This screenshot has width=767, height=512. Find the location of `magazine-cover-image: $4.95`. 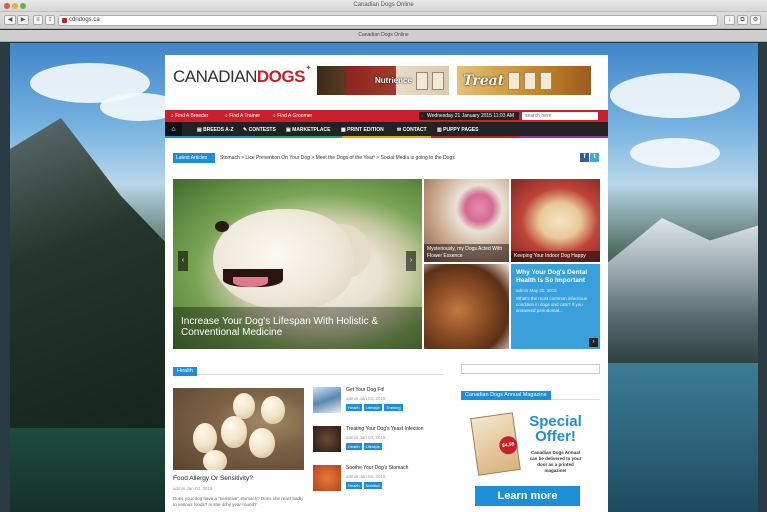

magazine-cover-image: $4.95 is located at coordinates (495, 444).